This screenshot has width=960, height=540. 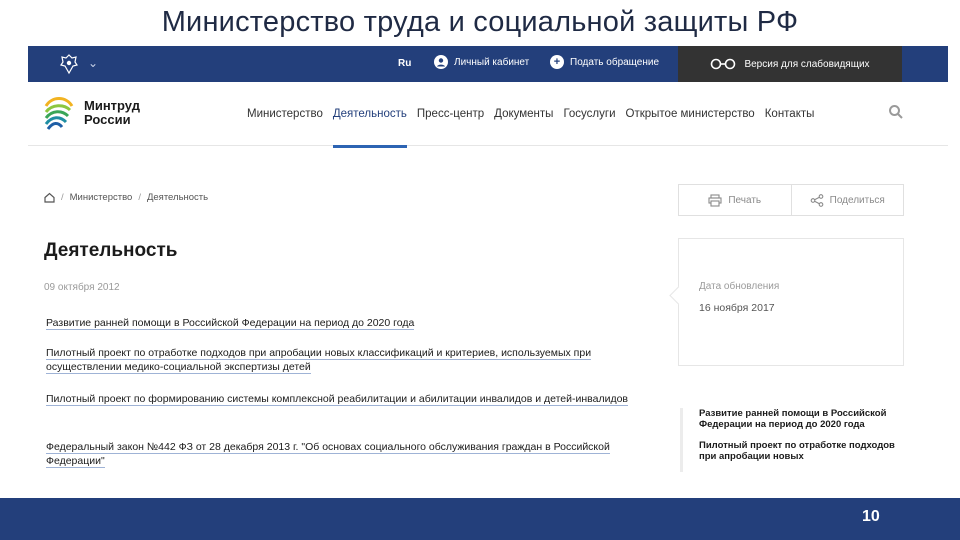 I want to click on update-label: Дата обновления, so click(x=739, y=286).